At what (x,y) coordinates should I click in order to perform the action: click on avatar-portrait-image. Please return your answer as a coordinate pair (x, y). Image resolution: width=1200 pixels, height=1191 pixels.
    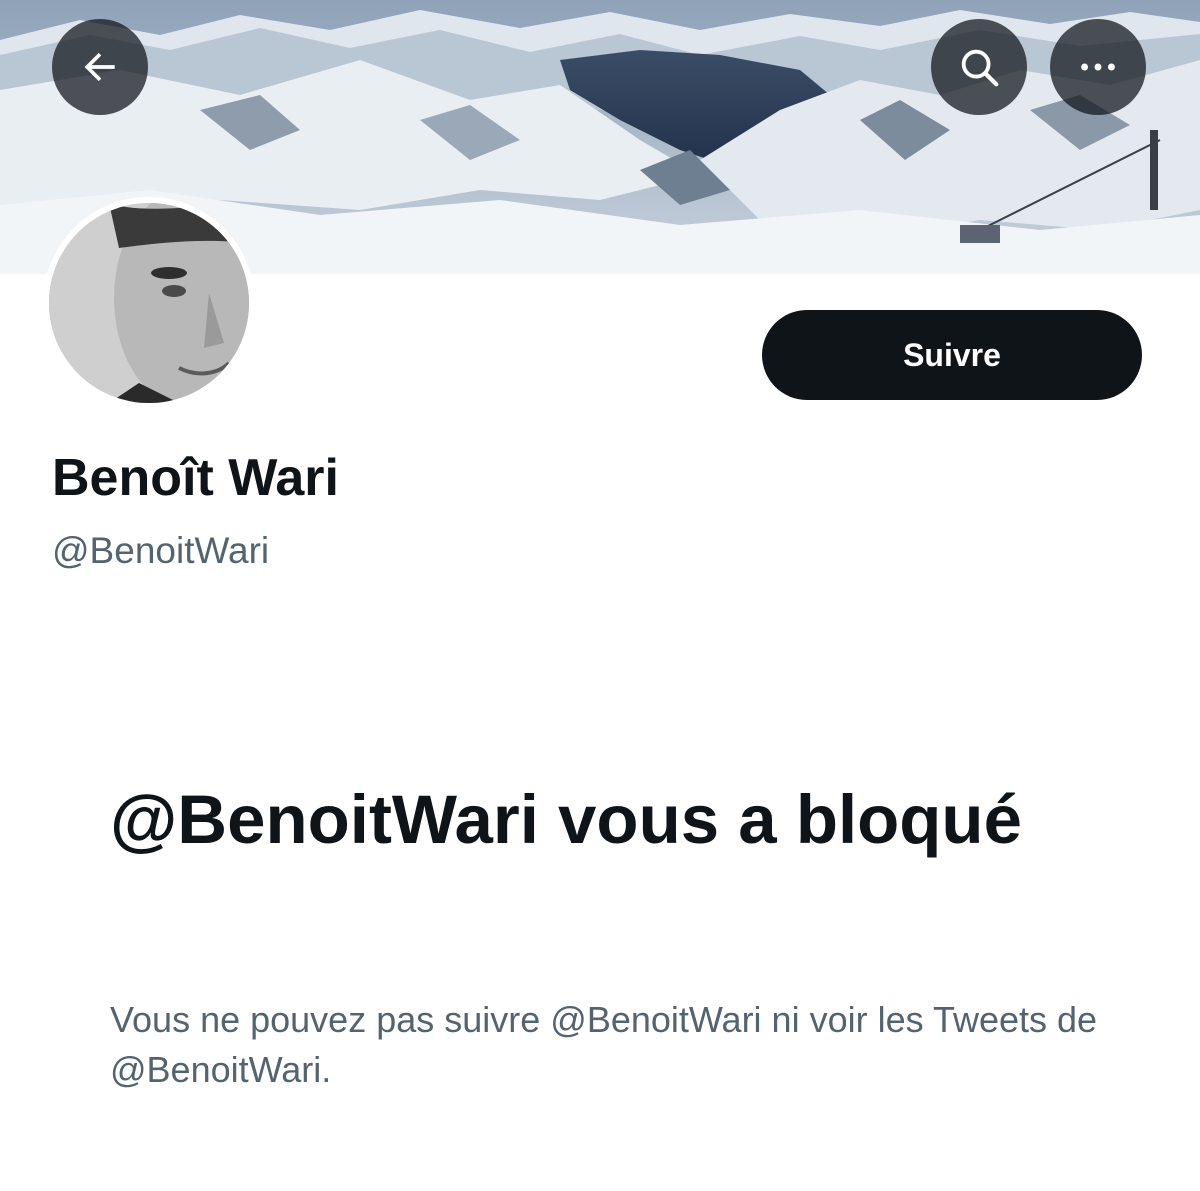
    Looking at the image, I should click on (149, 303).